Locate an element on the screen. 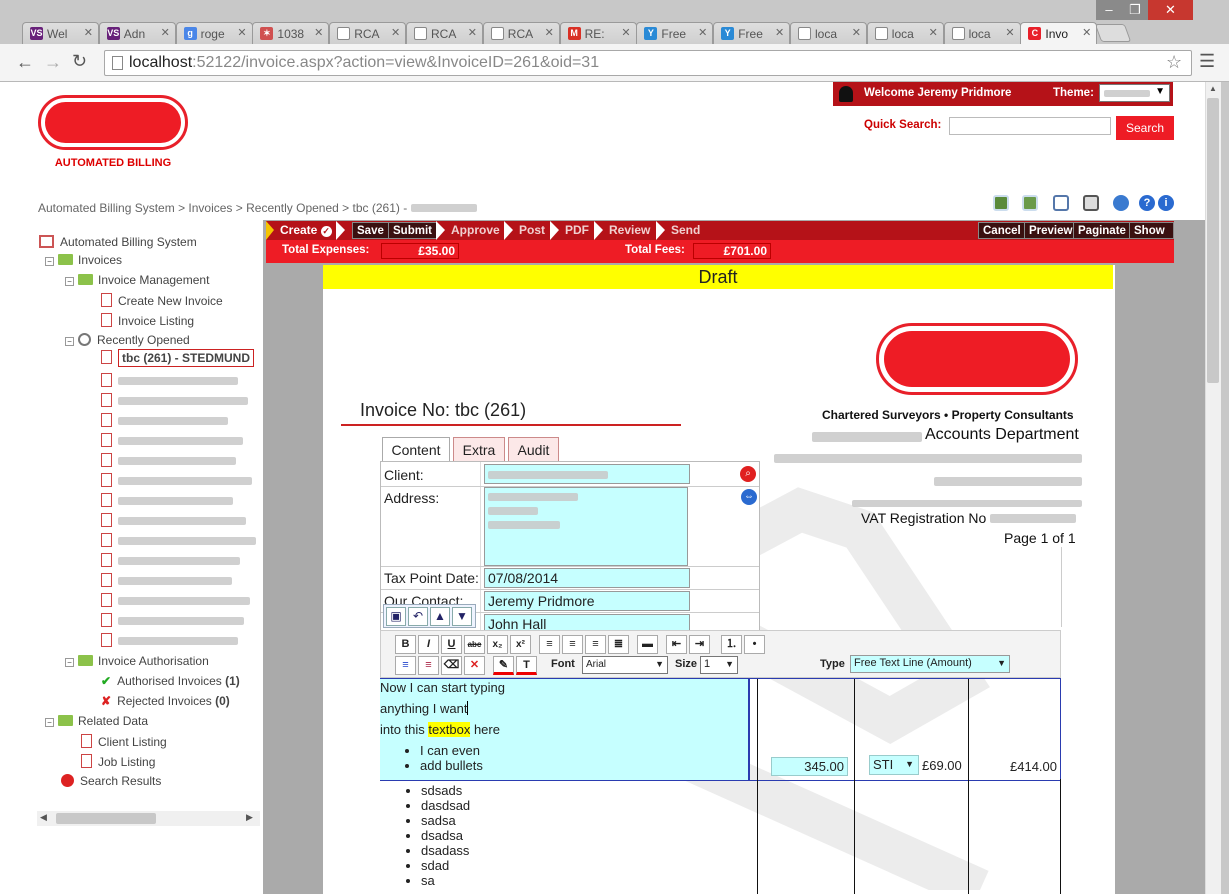 Image resolution: width=1229 pixels, height=894 pixels. close-window-button: ✕ is located at coordinates (1170, 10).